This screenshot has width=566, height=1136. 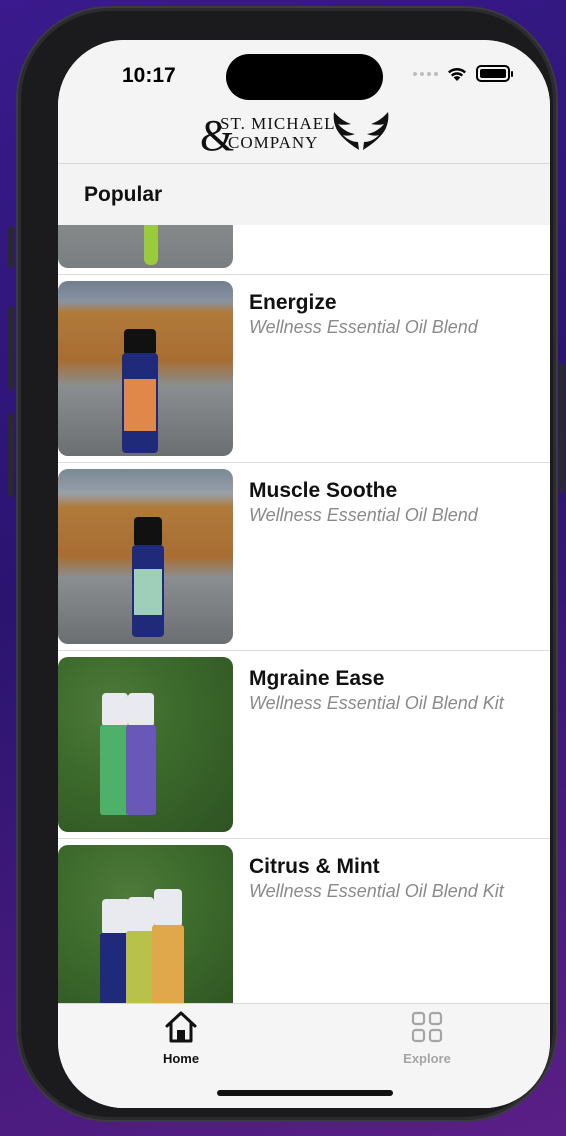 I want to click on navigation-header: & ST. MICHAEL COMPANY, so click(x=304, y=137).